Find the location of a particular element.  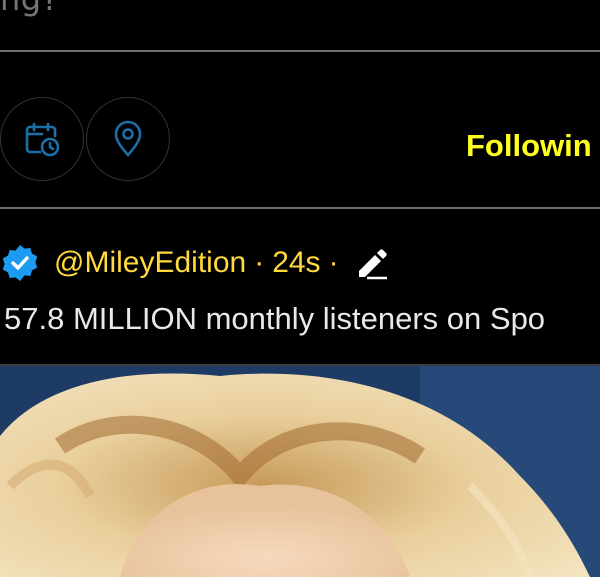

schedule-button is located at coordinates (42, 139).